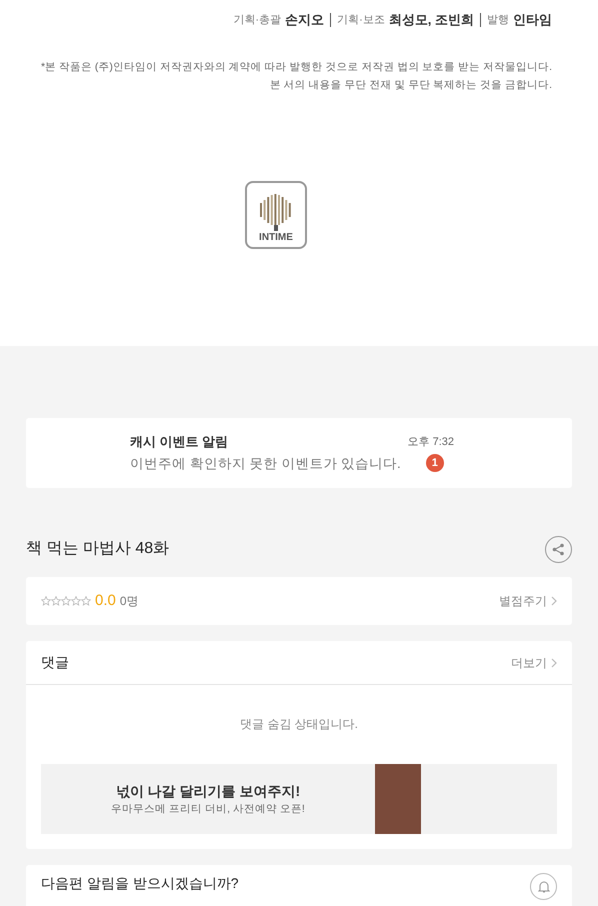 The width and height of the screenshot is (598, 906). Describe the element at coordinates (431, 442) in the screenshot. I see `notification-time: 오후 7:32` at that location.